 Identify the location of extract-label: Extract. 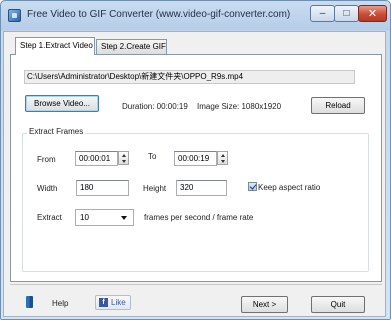
(49, 217).